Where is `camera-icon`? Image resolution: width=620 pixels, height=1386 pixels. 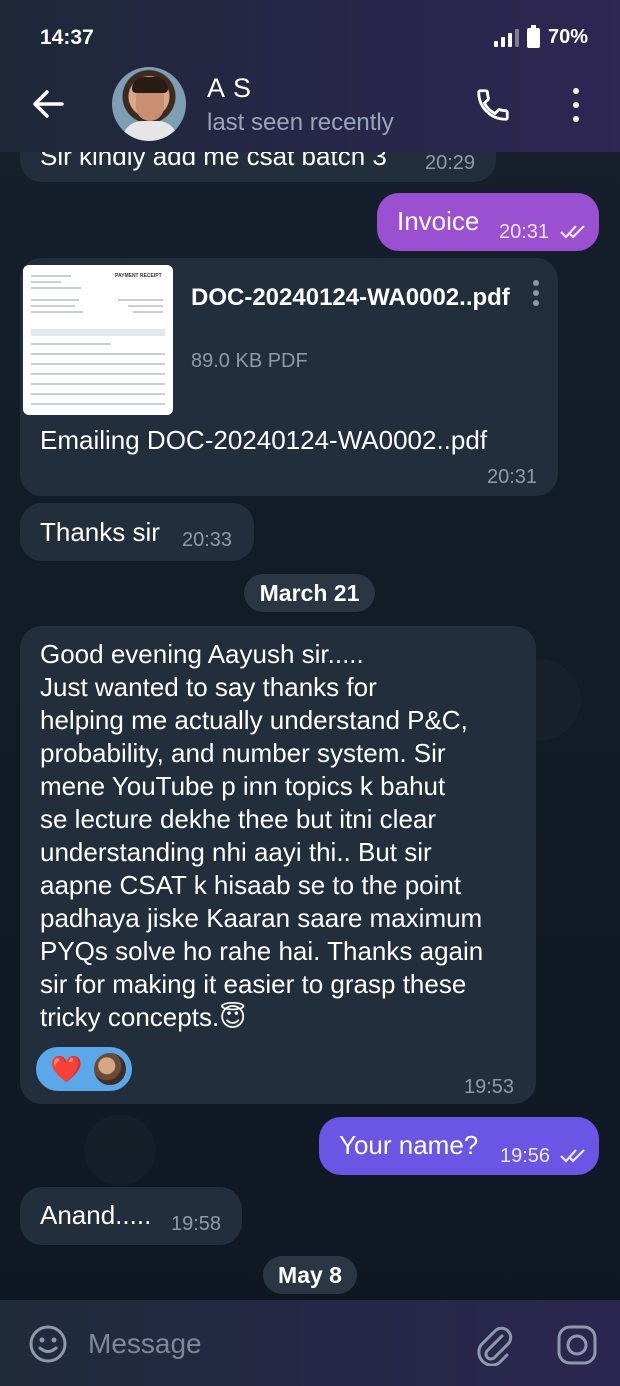 camera-icon is located at coordinates (577, 1345).